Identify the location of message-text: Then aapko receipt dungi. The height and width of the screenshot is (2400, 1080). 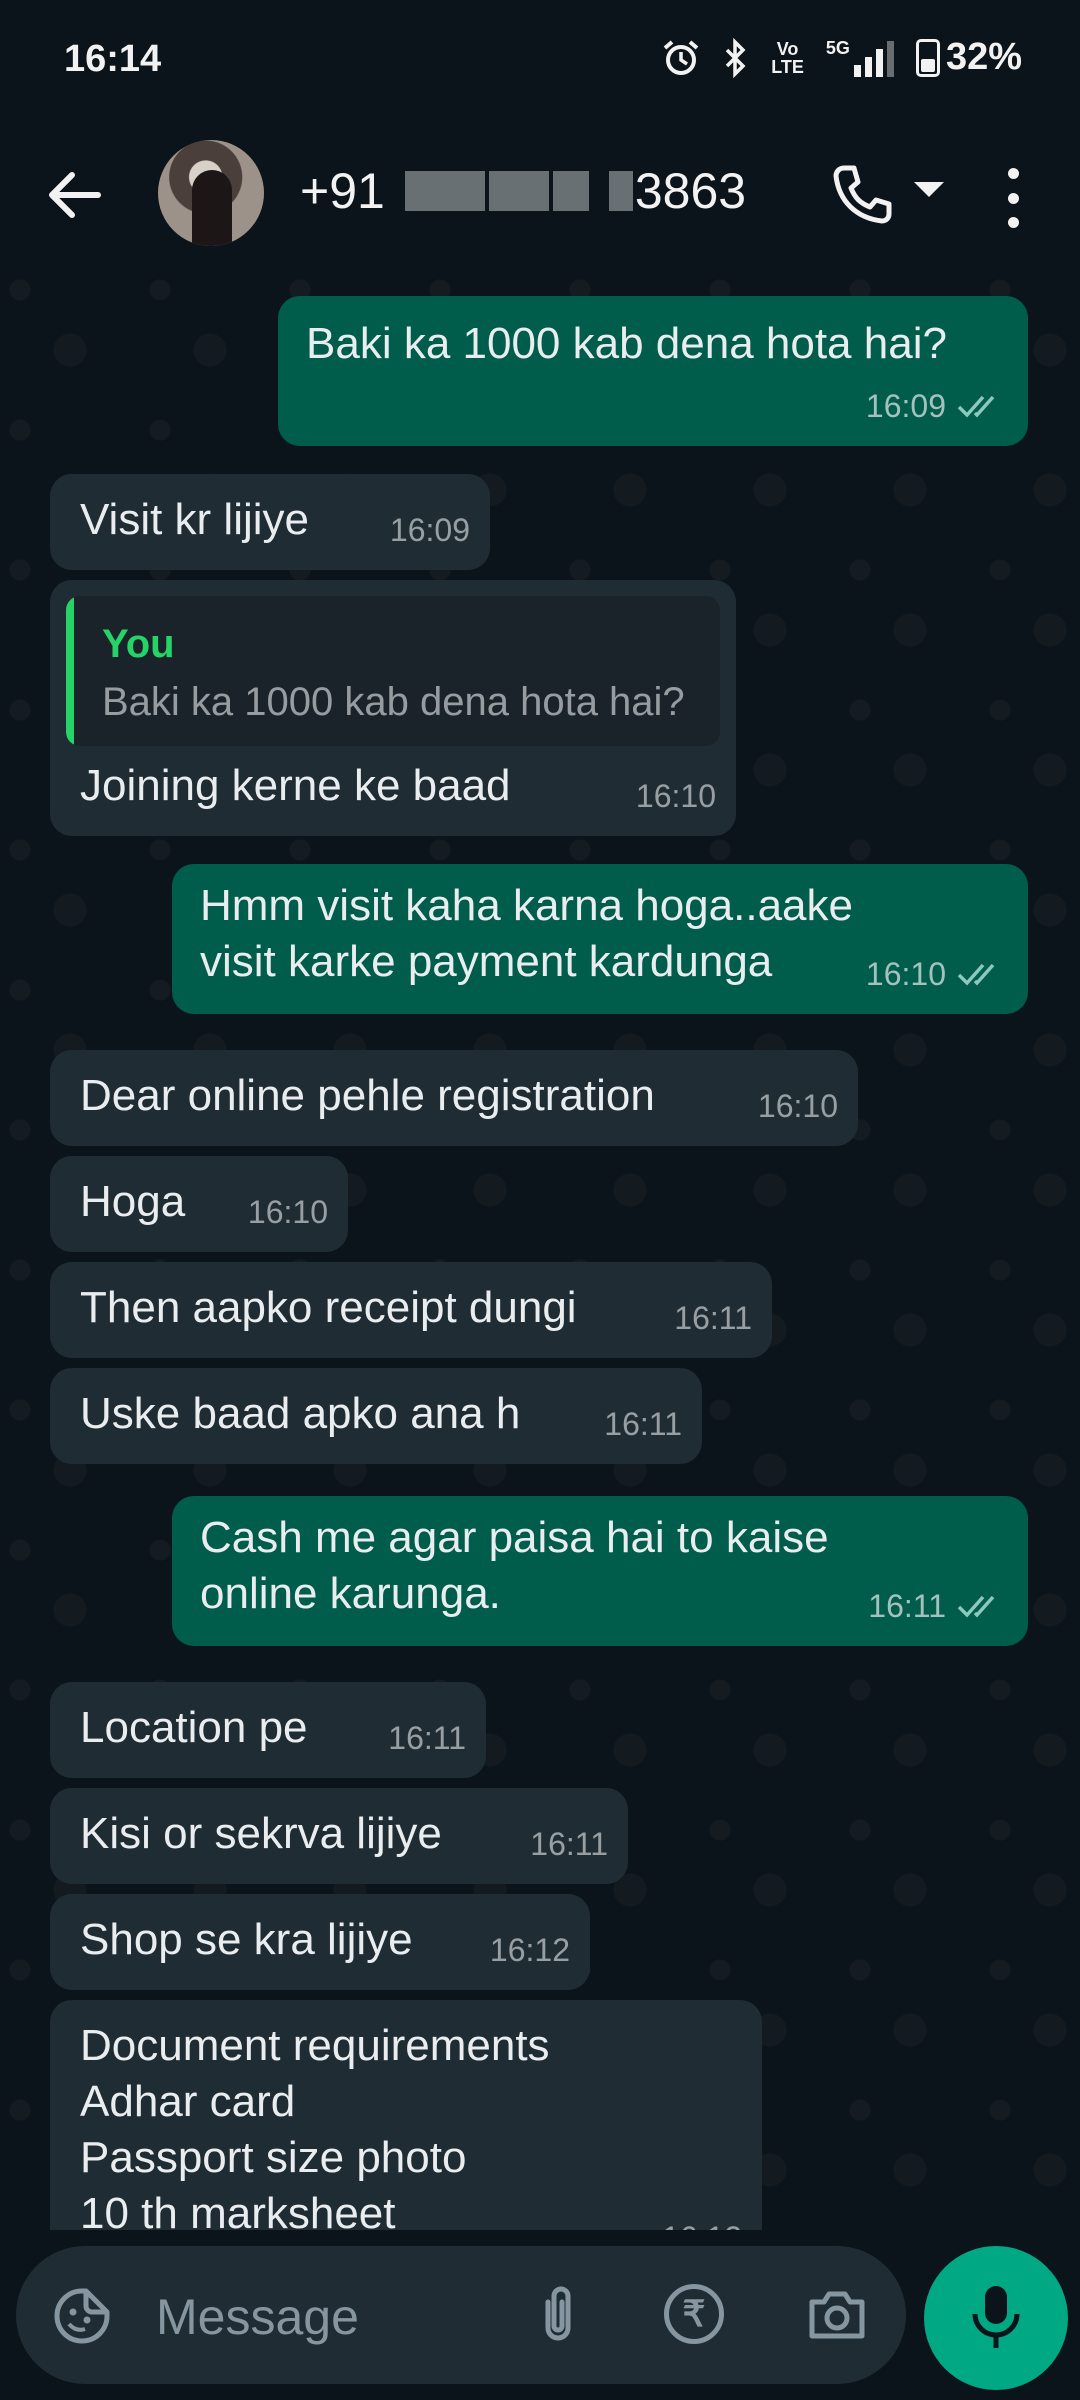
(328, 1307).